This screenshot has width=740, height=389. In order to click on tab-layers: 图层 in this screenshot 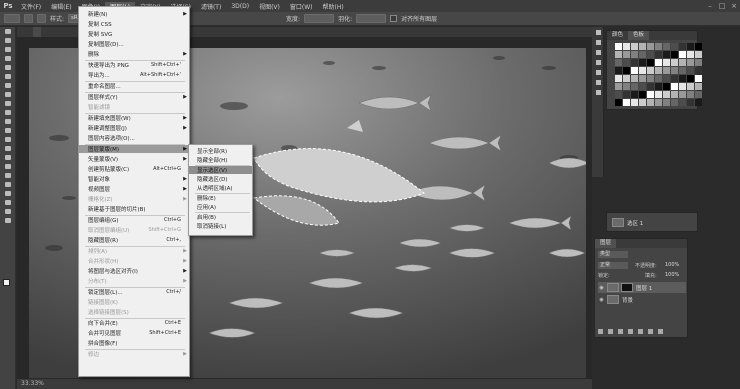, I will do `click(606, 243)`.